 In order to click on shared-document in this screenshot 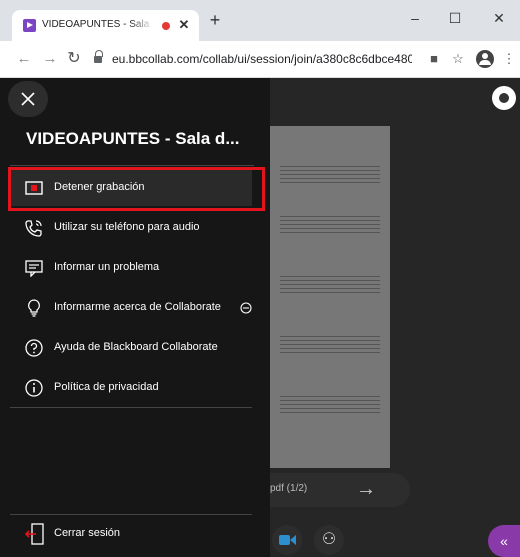, I will do `click(330, 297)`.